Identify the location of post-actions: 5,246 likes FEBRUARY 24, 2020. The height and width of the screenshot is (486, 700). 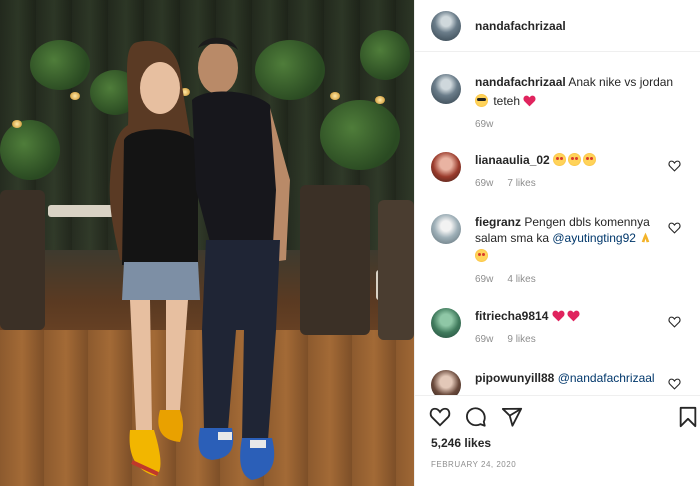
(557, 440).